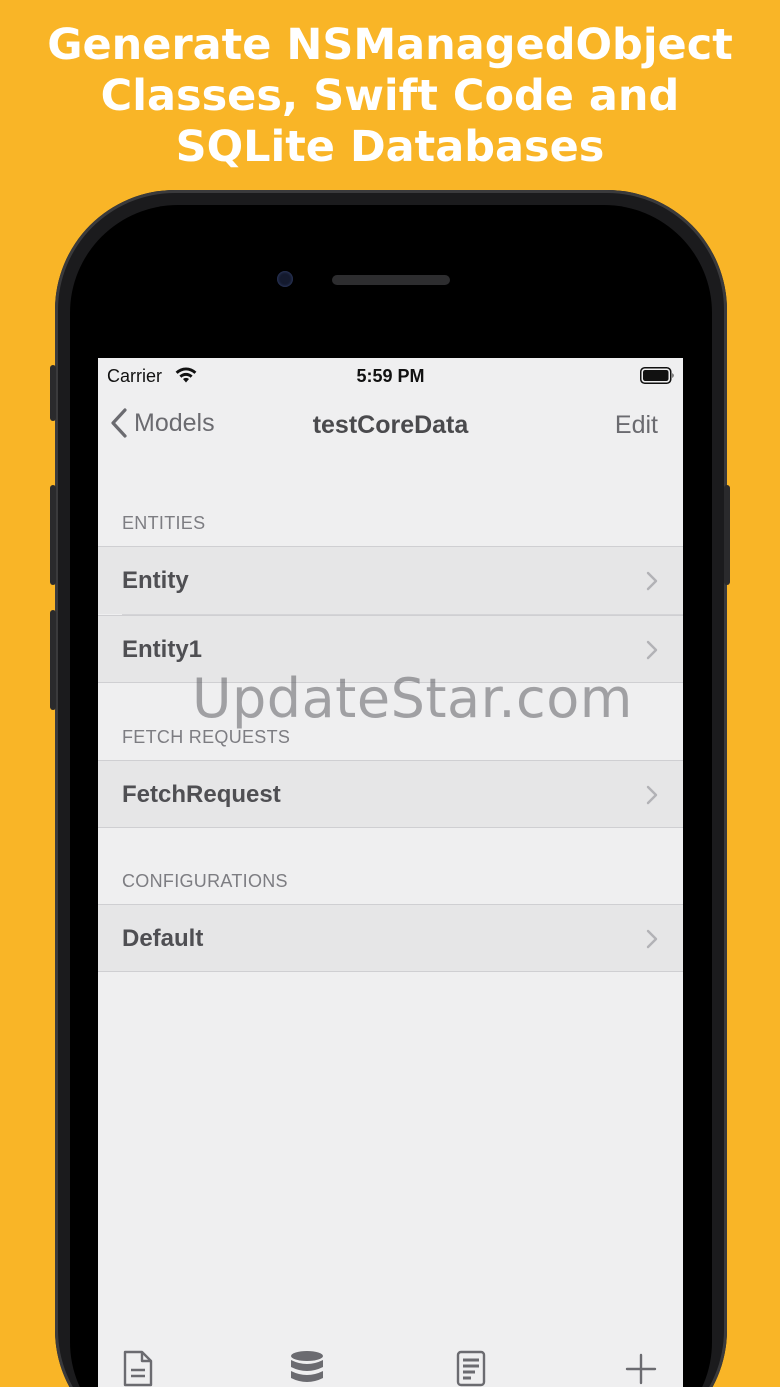 The image size is (780, 1387). Describe the element at coordinates (391, 280) in the screenshot. I see `earpiece-speaker` at that location.